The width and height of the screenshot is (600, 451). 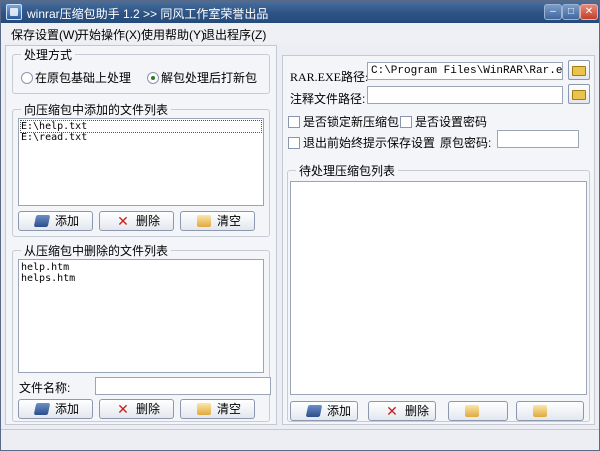 I want to click on prompt-save-label: 退出前始终提示保存设置, so click(x=369, y=143).